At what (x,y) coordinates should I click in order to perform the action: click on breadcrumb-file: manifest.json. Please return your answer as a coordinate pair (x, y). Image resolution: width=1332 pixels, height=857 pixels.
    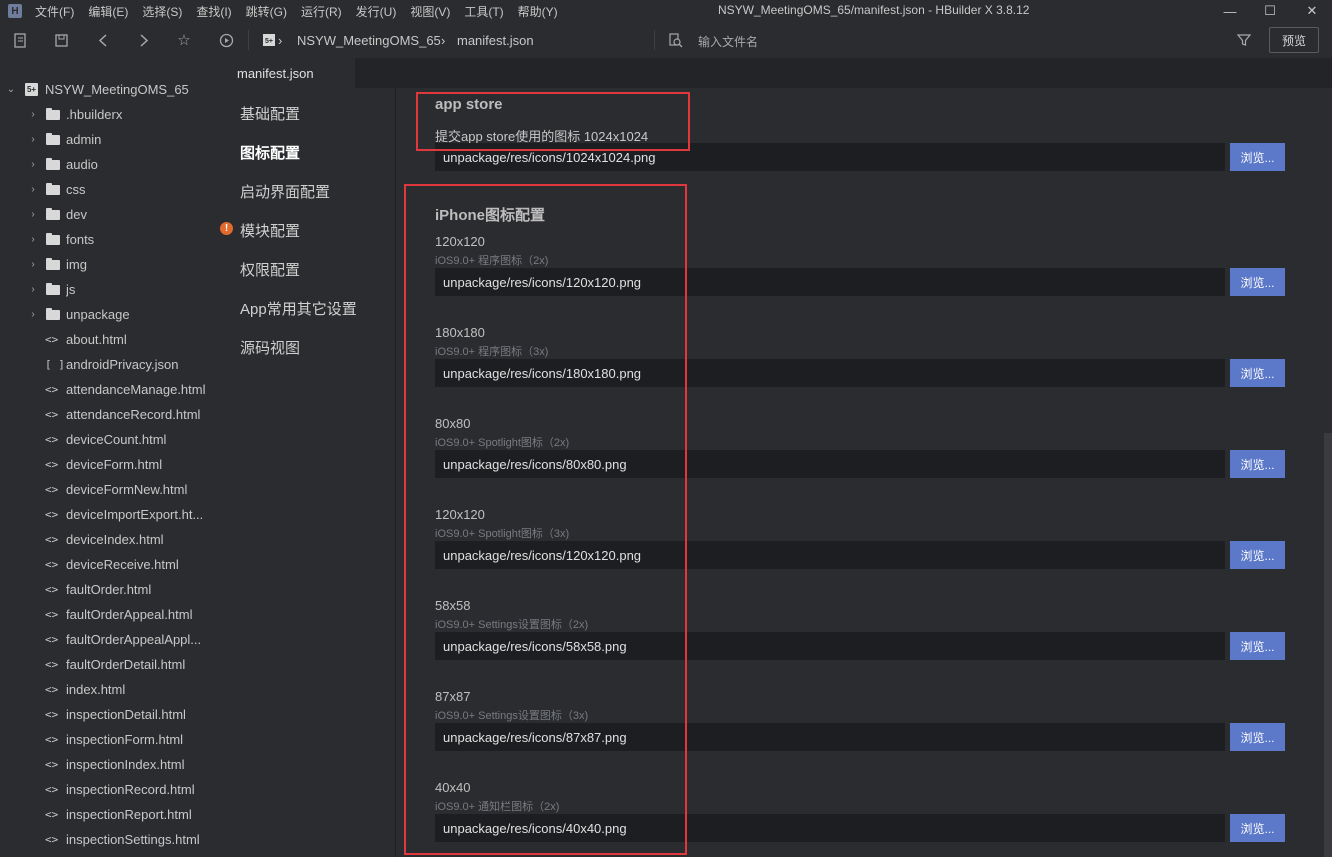
    Looking at the image, I should click on (495, 40).